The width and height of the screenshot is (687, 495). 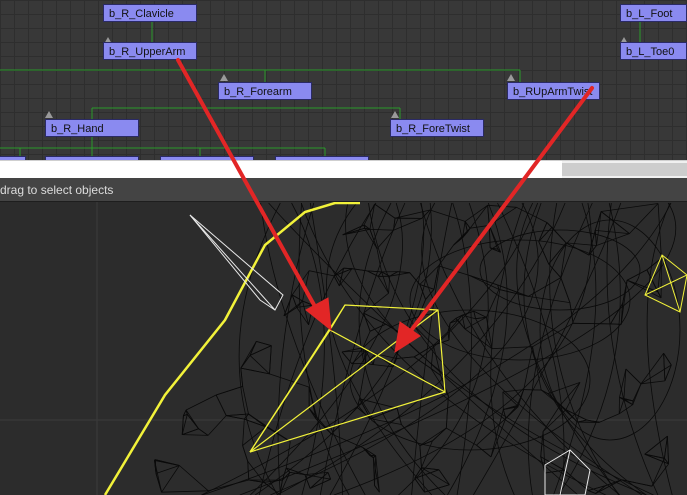 I want to click on status-prompt-text: drag to select objects, so click(x=57, y=190).